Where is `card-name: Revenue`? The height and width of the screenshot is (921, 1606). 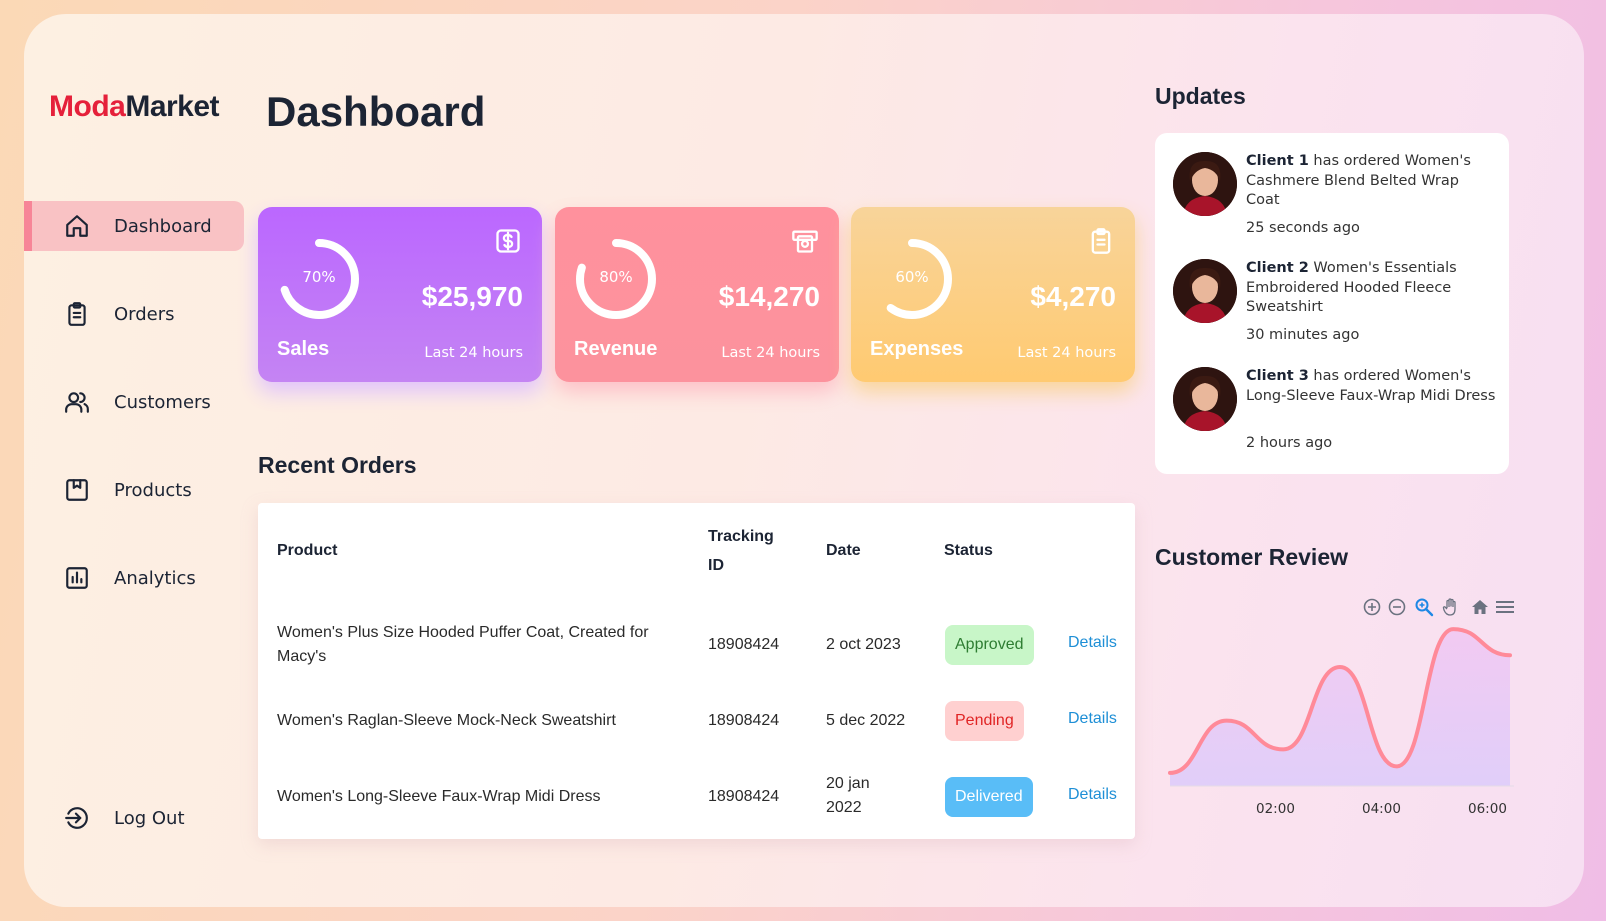
card-name: Revenue is located at coordinates (616, 349).